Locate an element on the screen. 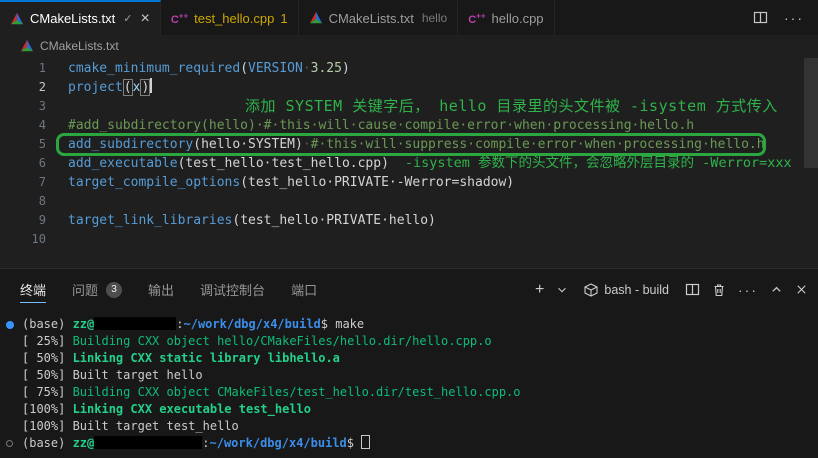 The height and width of the screenshot is (458, 818). code-token: cmake_minimum_required is located at coordinates (154, 68).